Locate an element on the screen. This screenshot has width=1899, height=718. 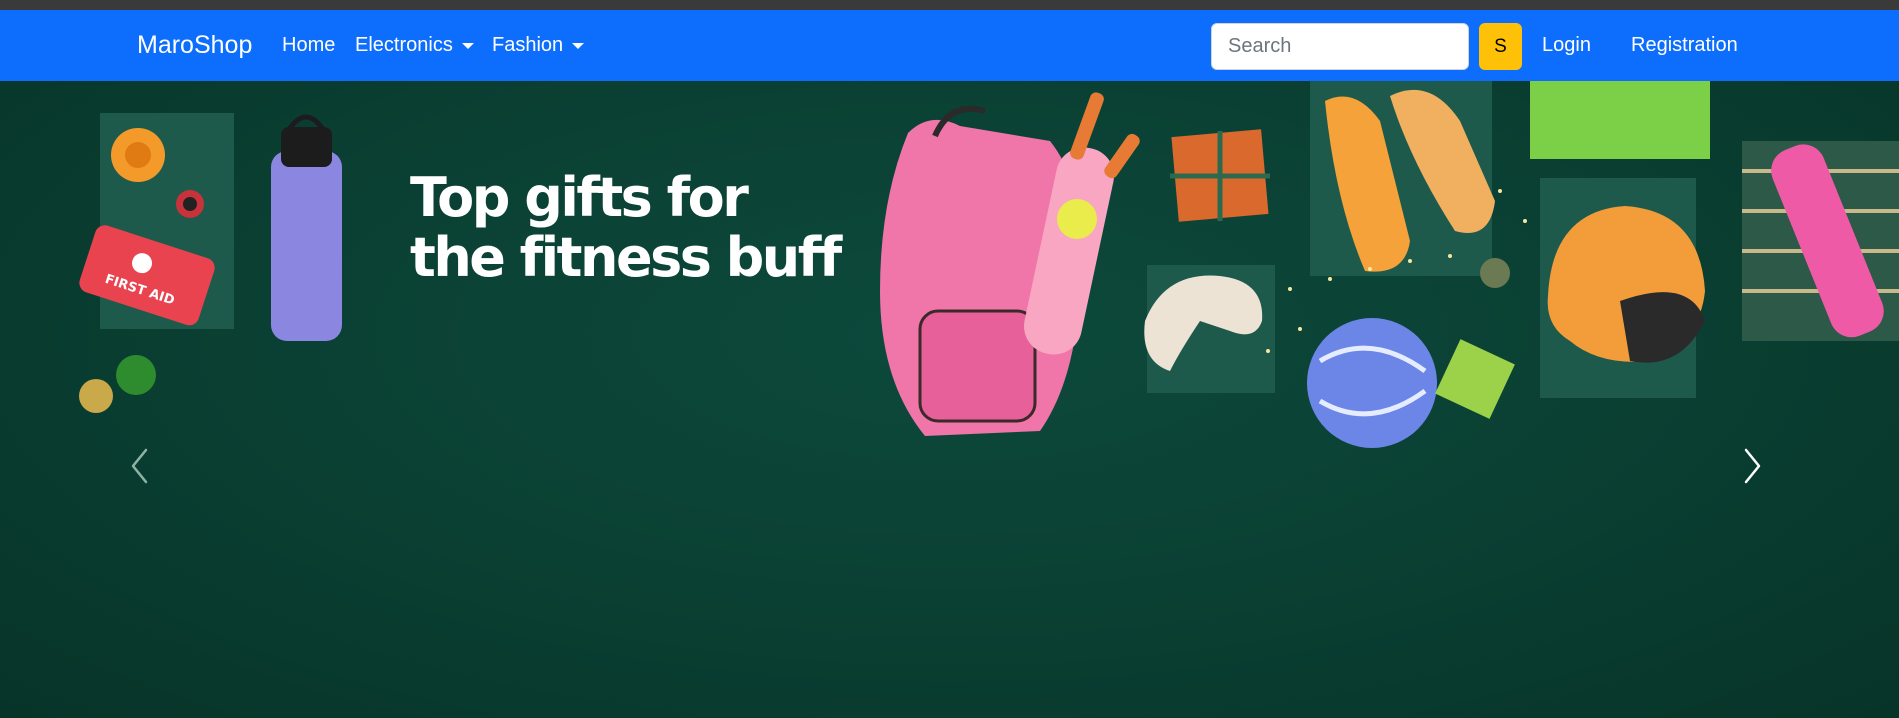
nav-home-label: Home is located at coordinates (309, 45).